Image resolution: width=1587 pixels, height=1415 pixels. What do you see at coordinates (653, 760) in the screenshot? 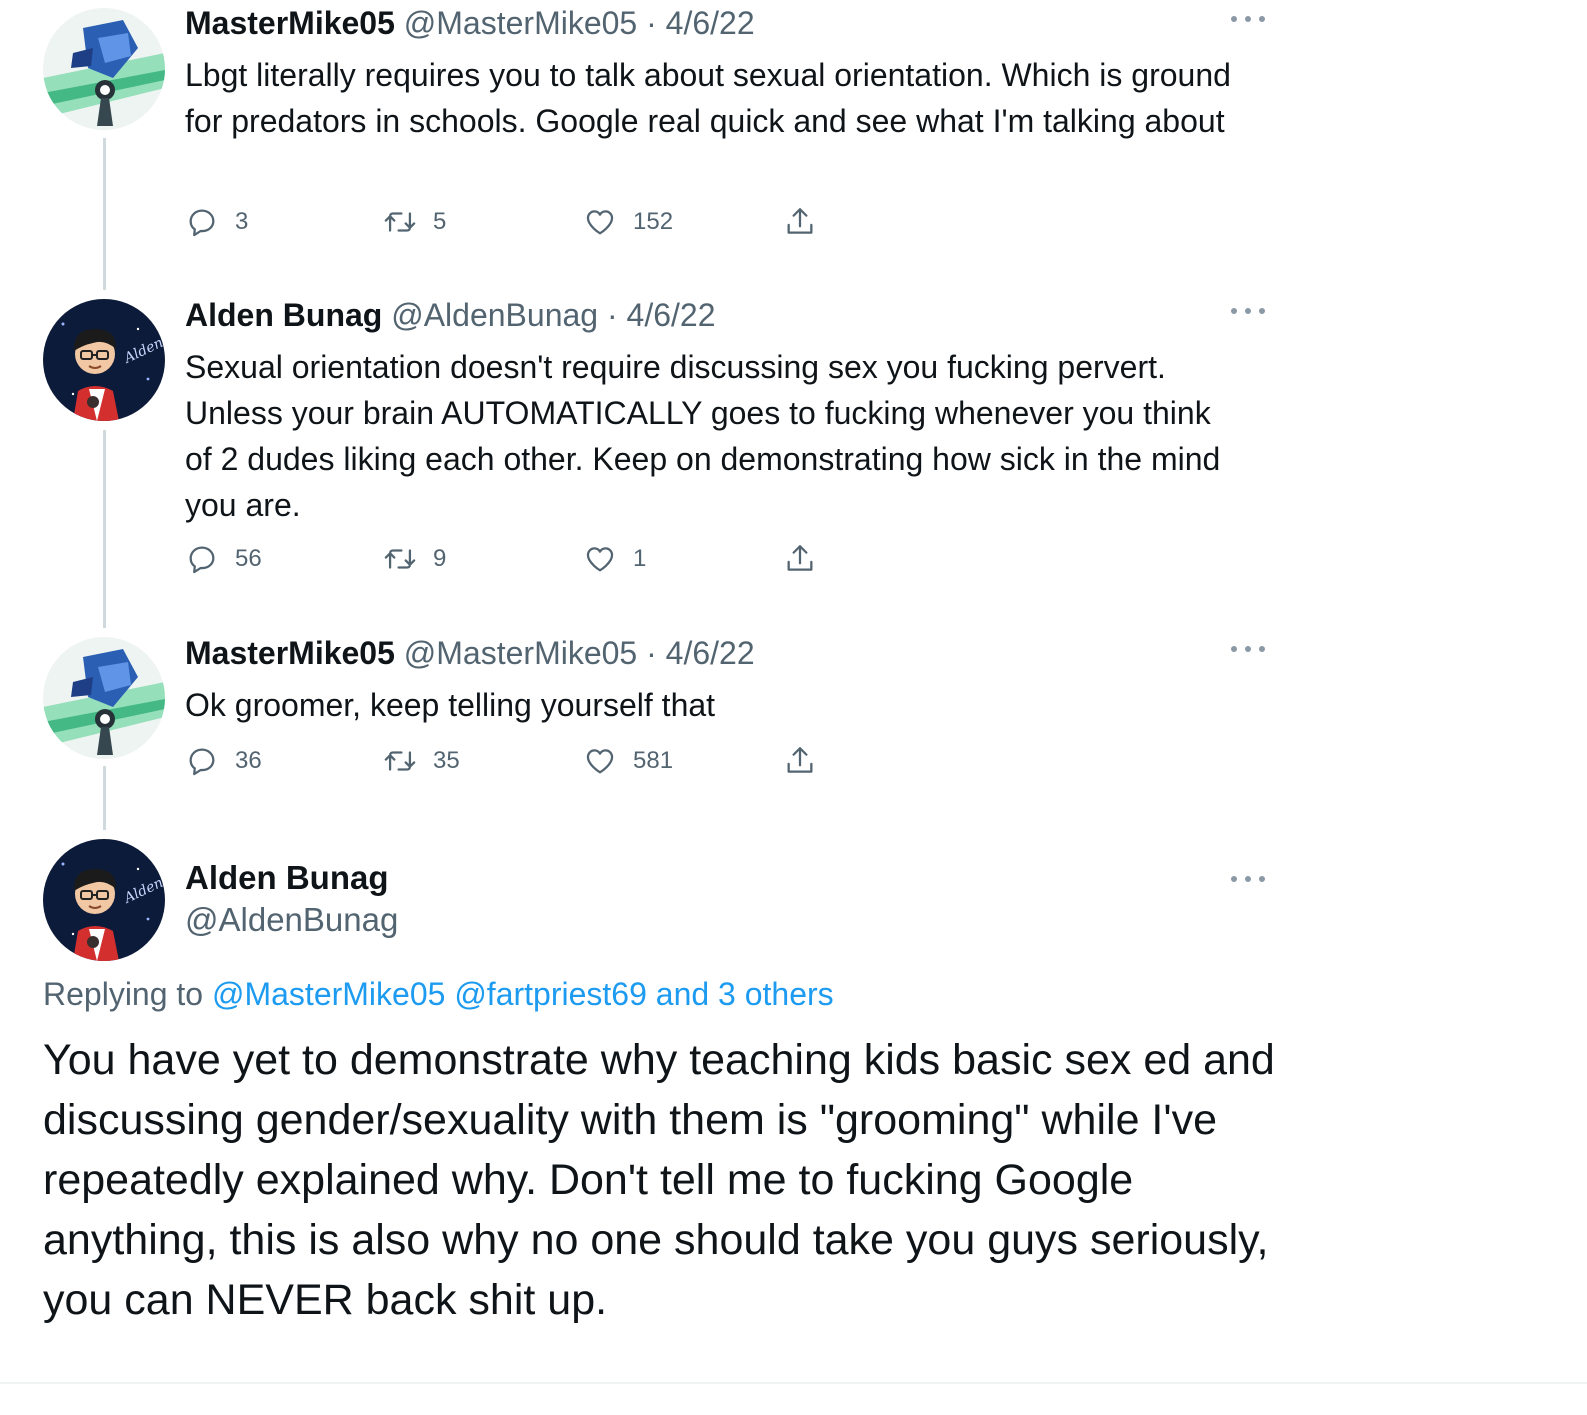
I see `like-count: 581` at bounding box center [653, 760].